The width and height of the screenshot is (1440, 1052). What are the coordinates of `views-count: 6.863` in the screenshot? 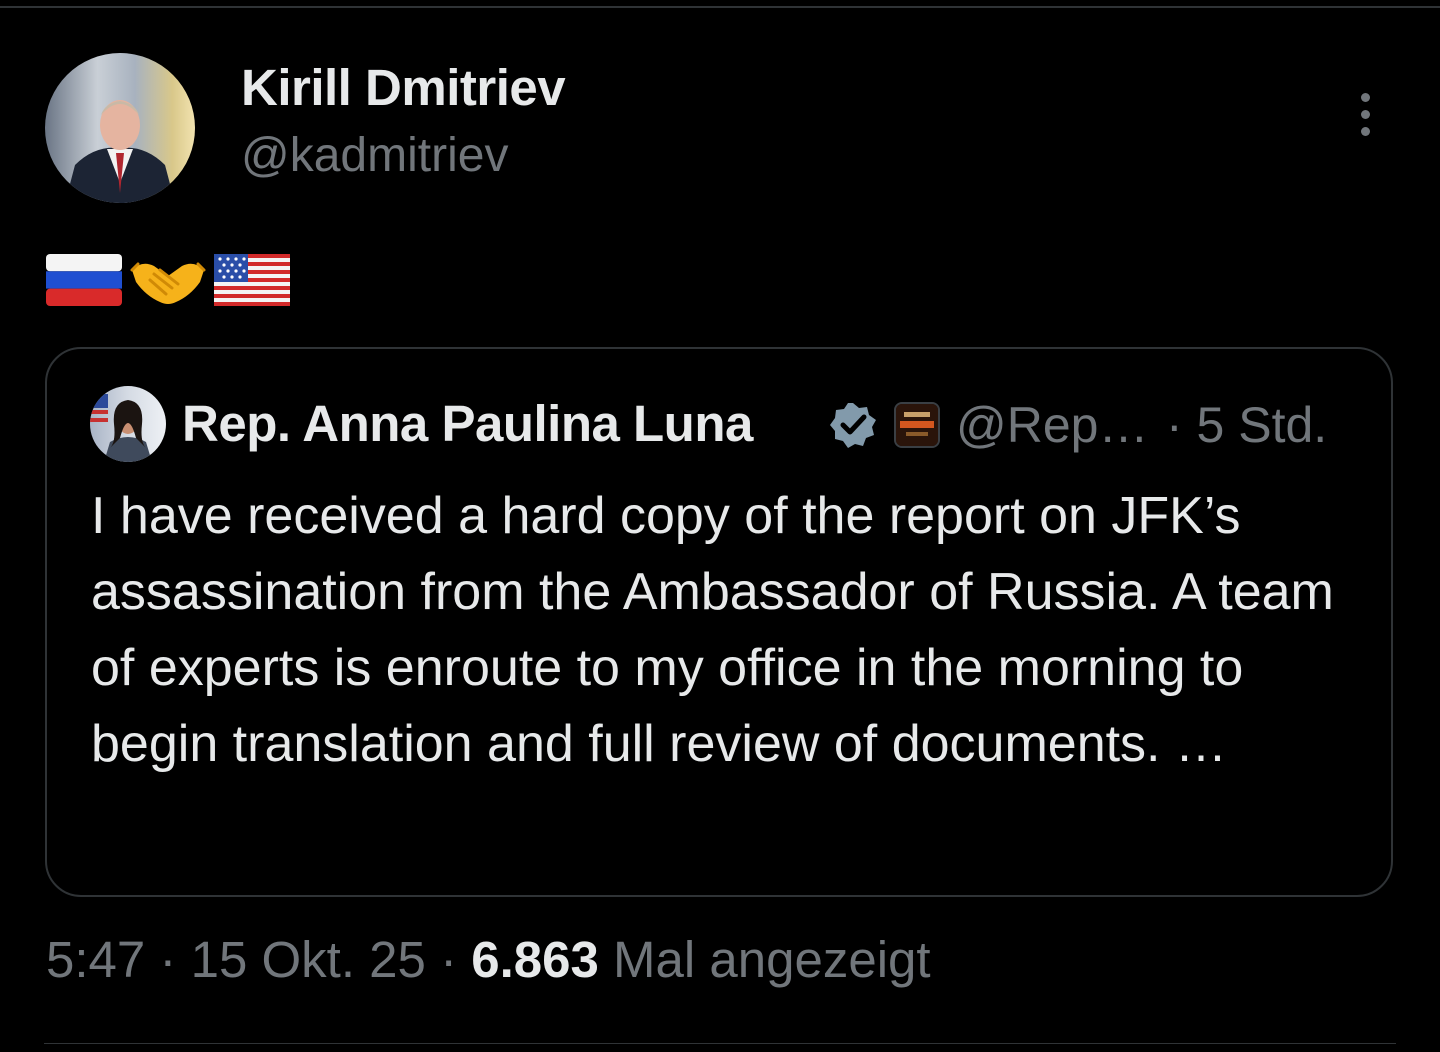 It's located at (535, 959).